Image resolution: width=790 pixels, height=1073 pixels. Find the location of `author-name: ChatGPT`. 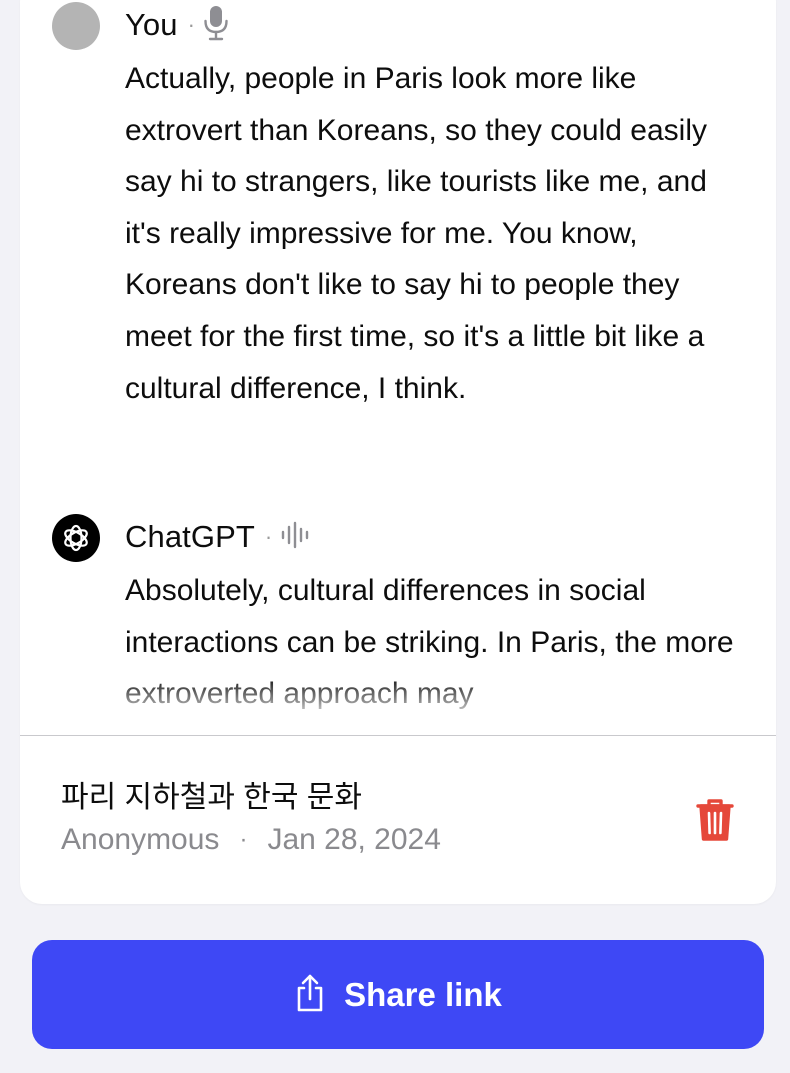

author-name: ChatGPT is located at coordinates (190, 536).